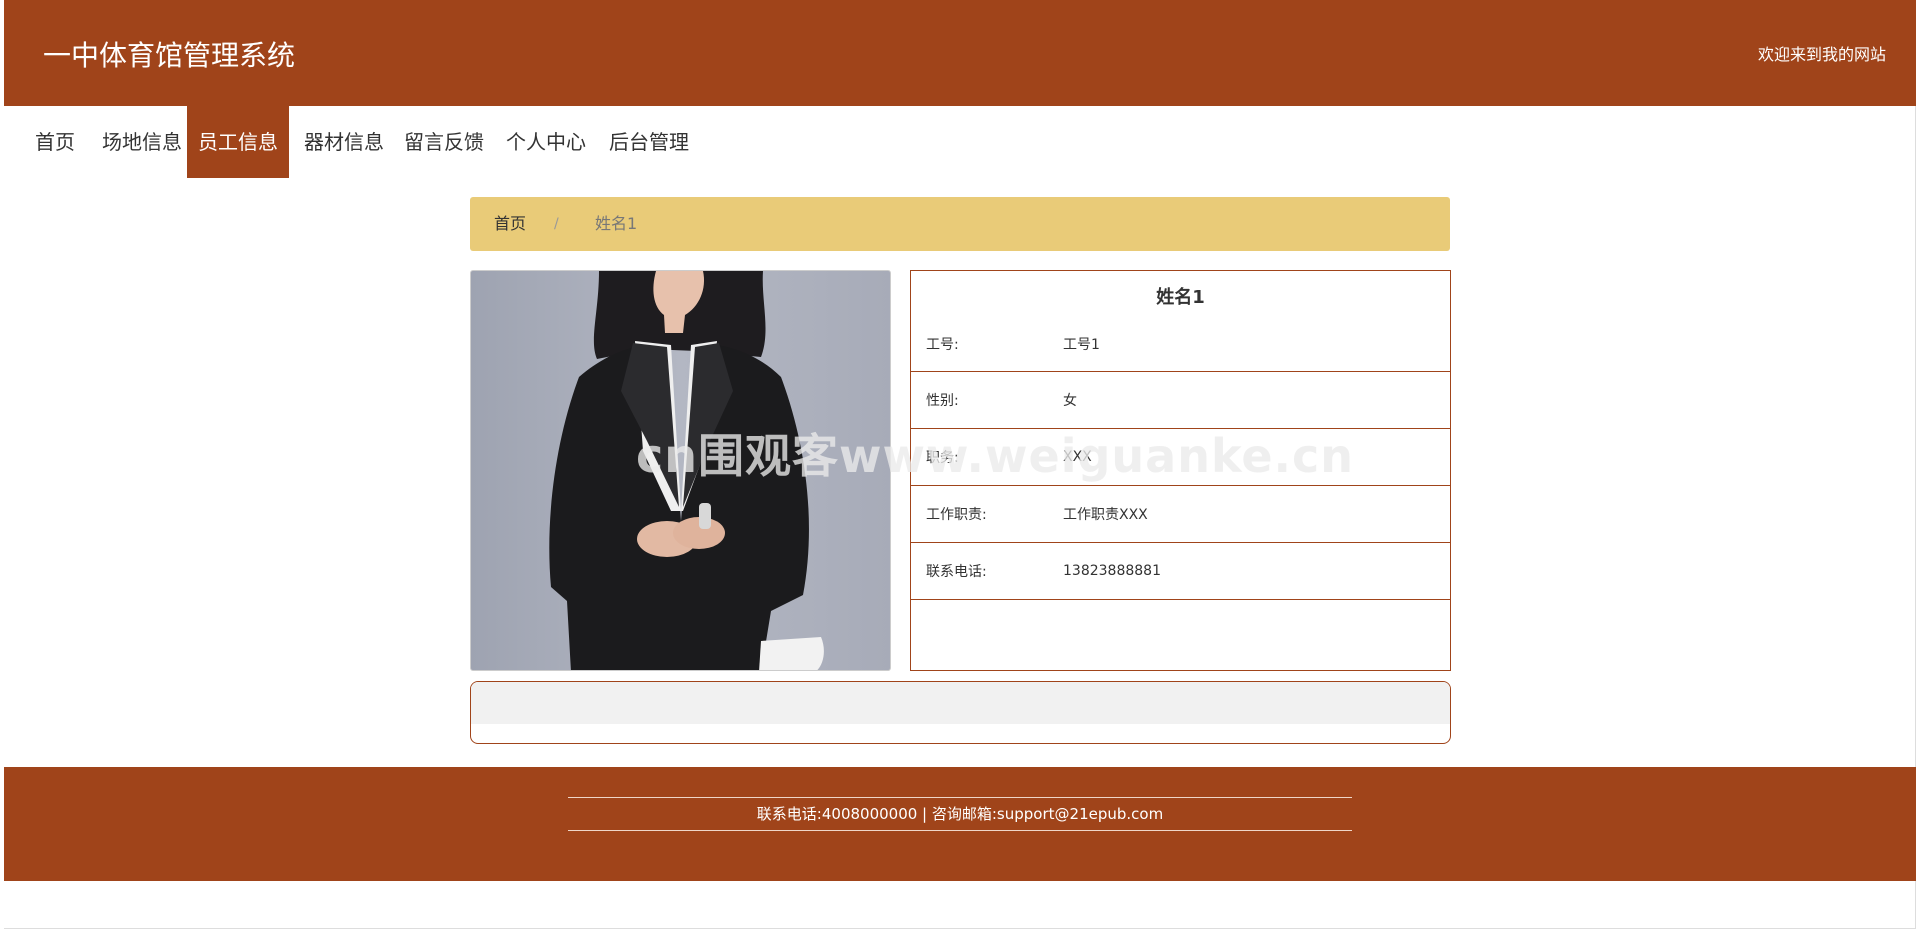 Image resolution: width=1920 pixels, height=933 pixels. I want to click on comment-box-header, so click(960, 703).